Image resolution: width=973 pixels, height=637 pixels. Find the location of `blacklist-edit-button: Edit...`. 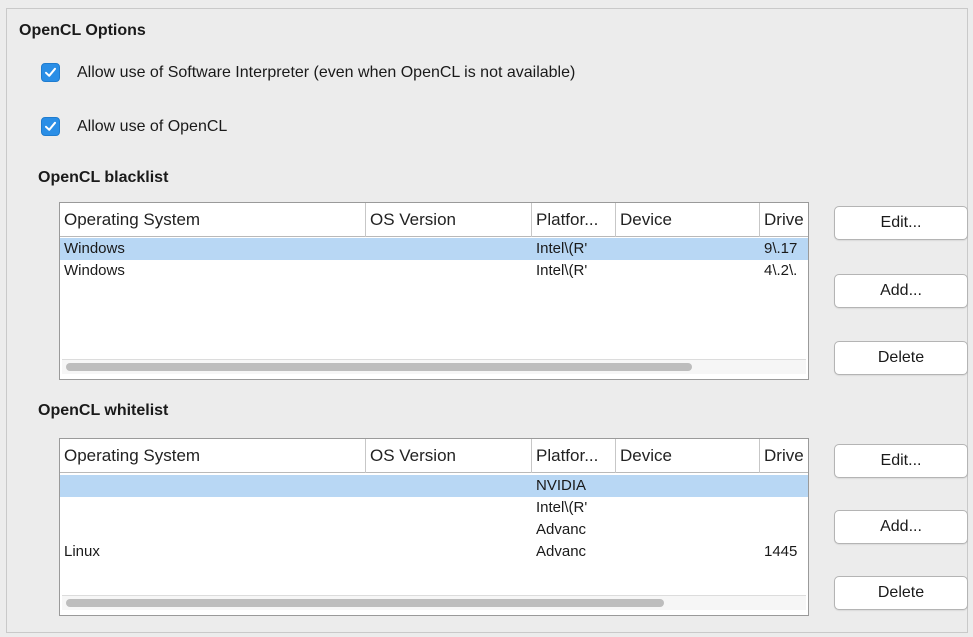

blacklist-edit-button: Edit... is located at coordinates (901, 223).